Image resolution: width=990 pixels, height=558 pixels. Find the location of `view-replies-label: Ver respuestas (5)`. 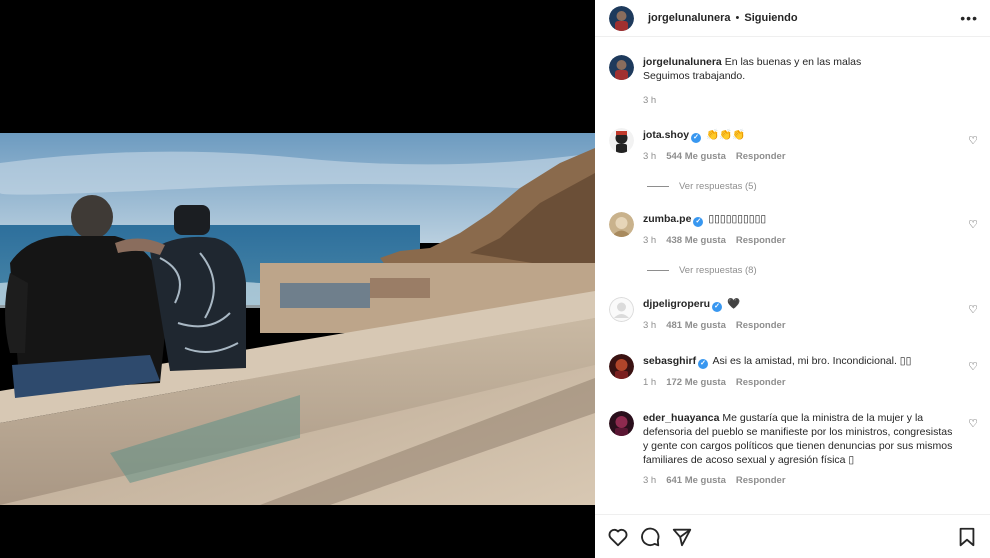

view-replies-label: Ver respuestas (5) is located at coordinates (718, 186).